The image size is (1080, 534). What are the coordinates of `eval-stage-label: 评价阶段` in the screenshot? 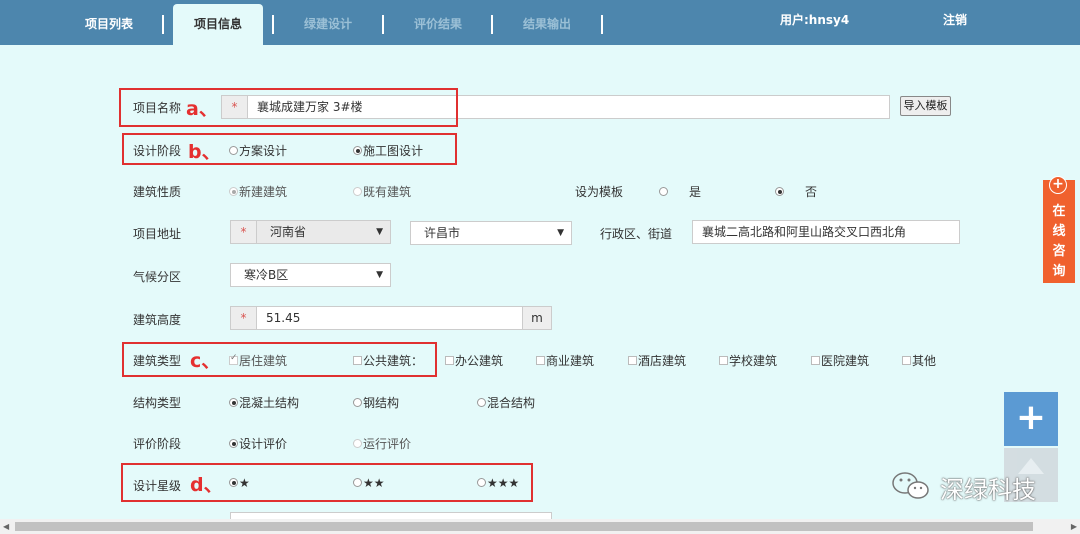 It's located at (157, 444).